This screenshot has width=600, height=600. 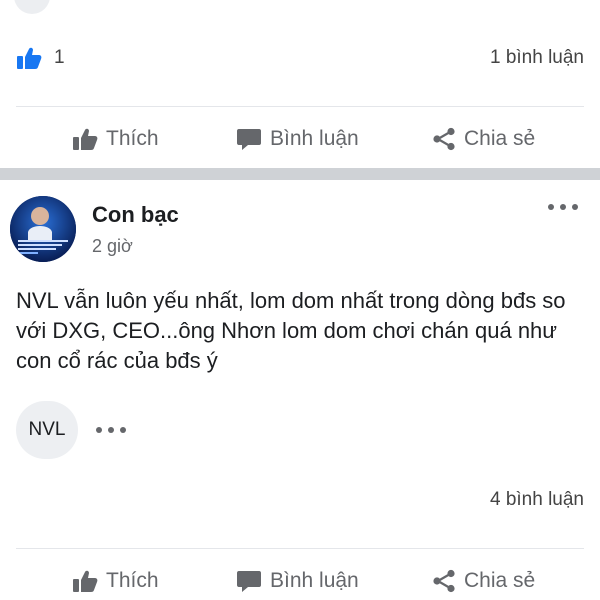 I want to click on feed-separator, so click(x=300, y=174).